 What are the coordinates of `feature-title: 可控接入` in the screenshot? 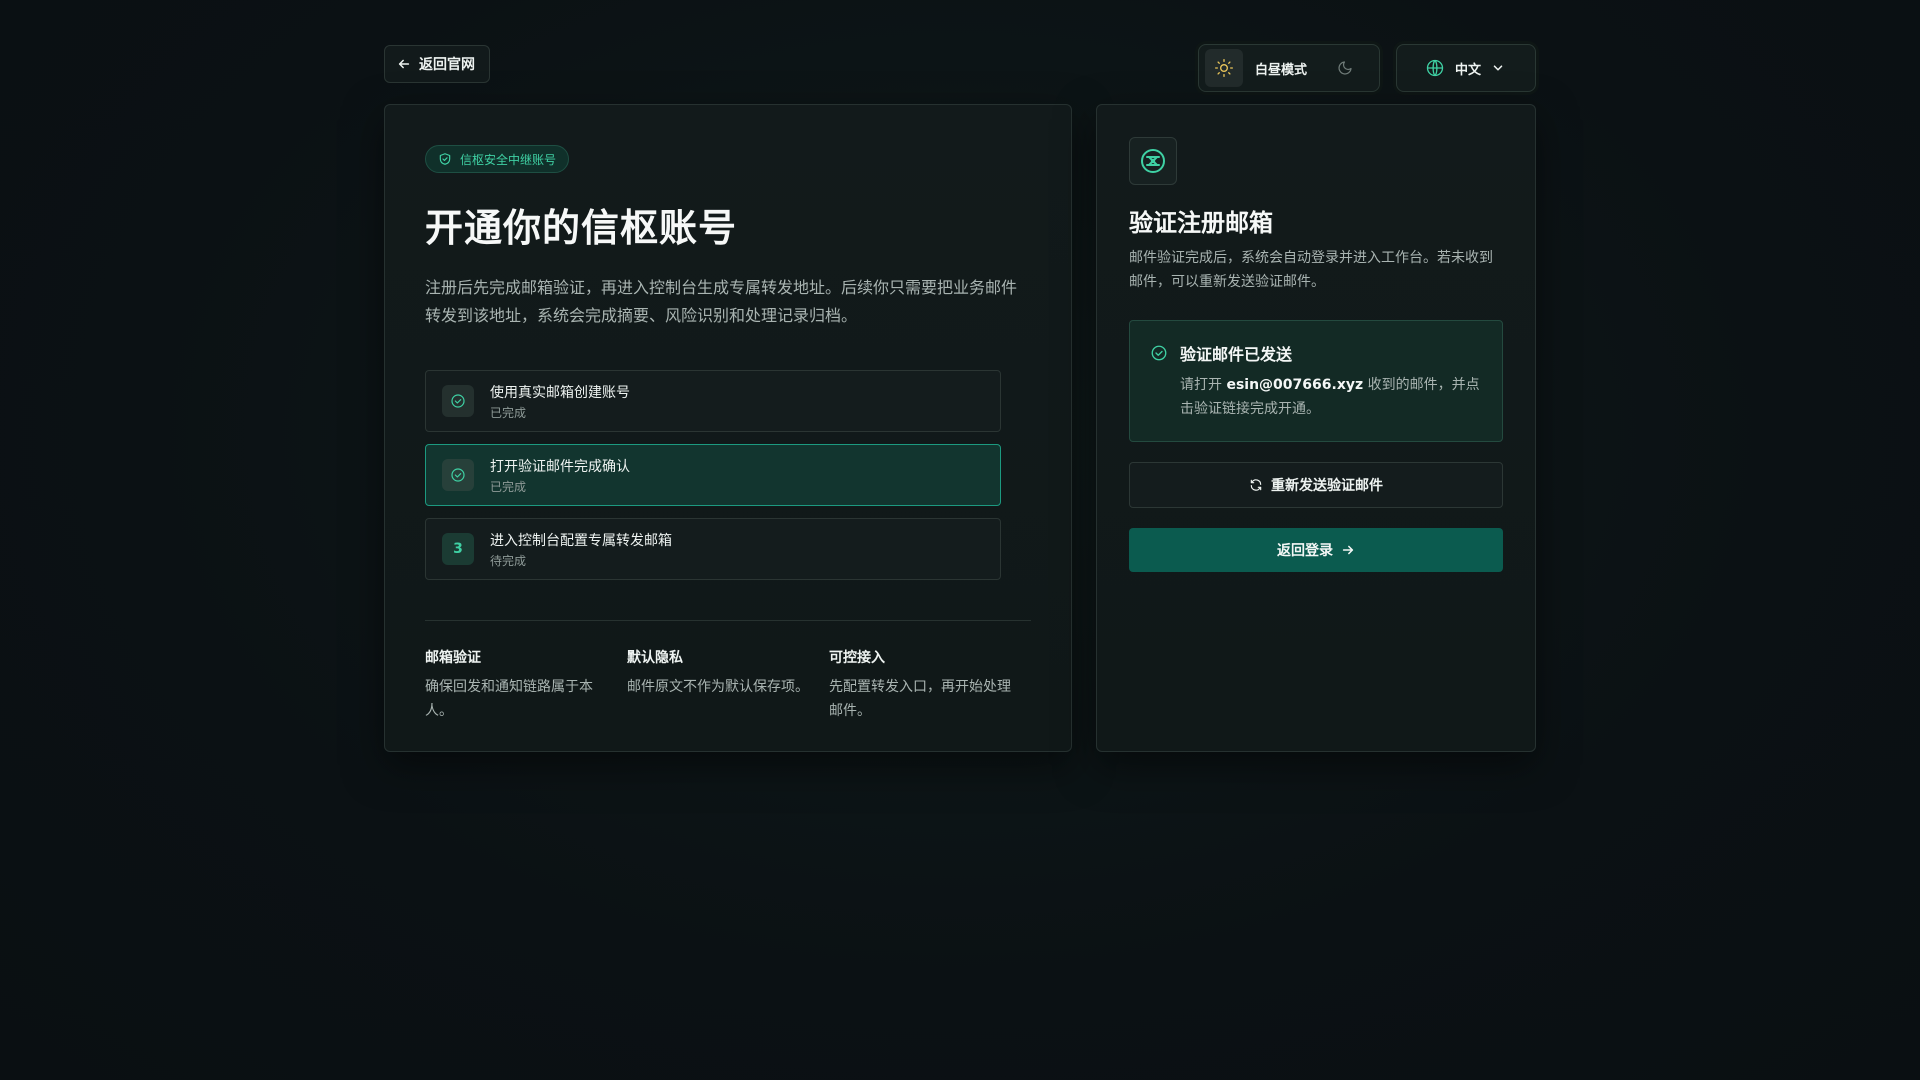 It's located at (857, 658).